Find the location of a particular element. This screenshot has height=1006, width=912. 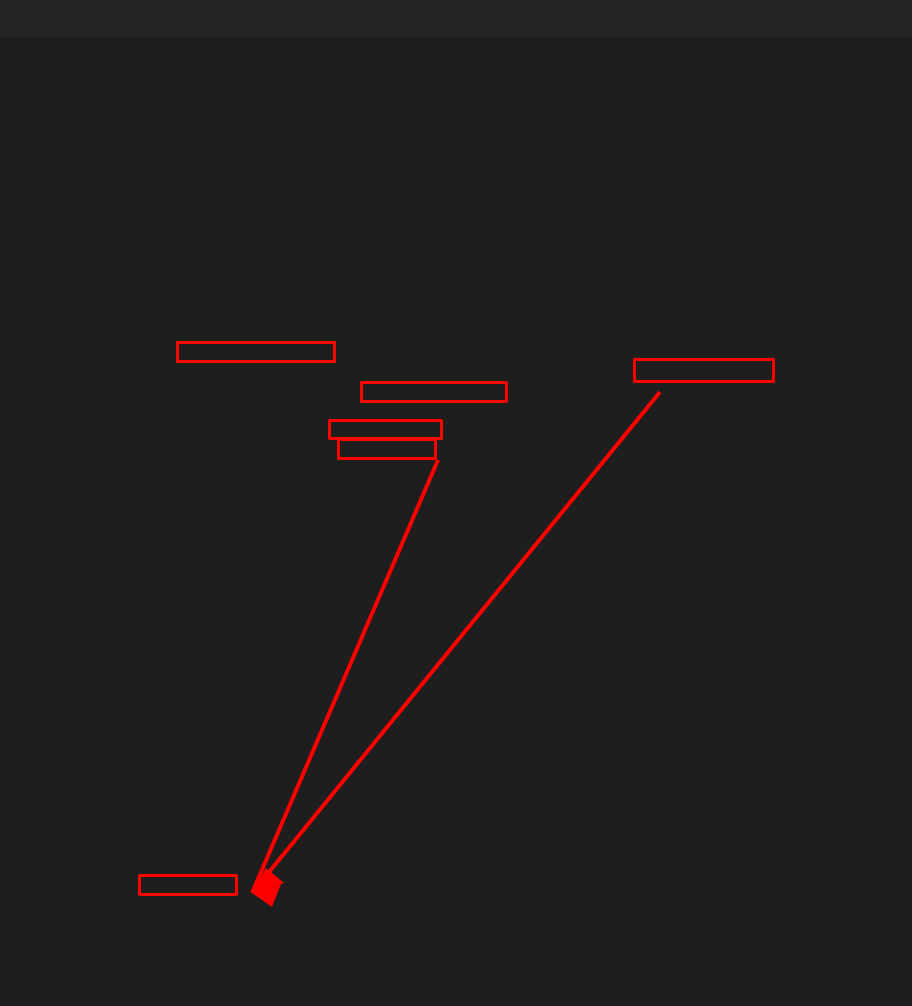

editor-tab-bar is located at coordinates (456, 18).